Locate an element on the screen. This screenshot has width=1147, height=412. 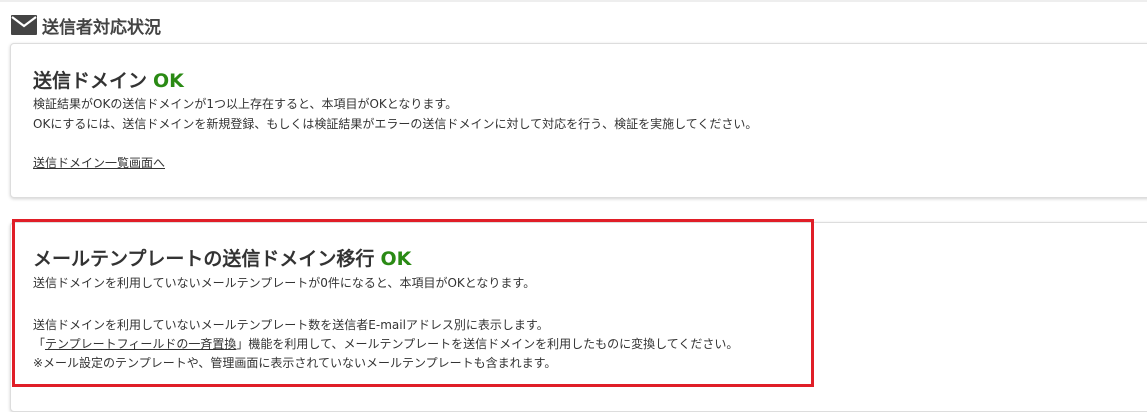
sending-domain-list-link: 送信ドメイン一覧画面へ is located at coordinates (99, 163).